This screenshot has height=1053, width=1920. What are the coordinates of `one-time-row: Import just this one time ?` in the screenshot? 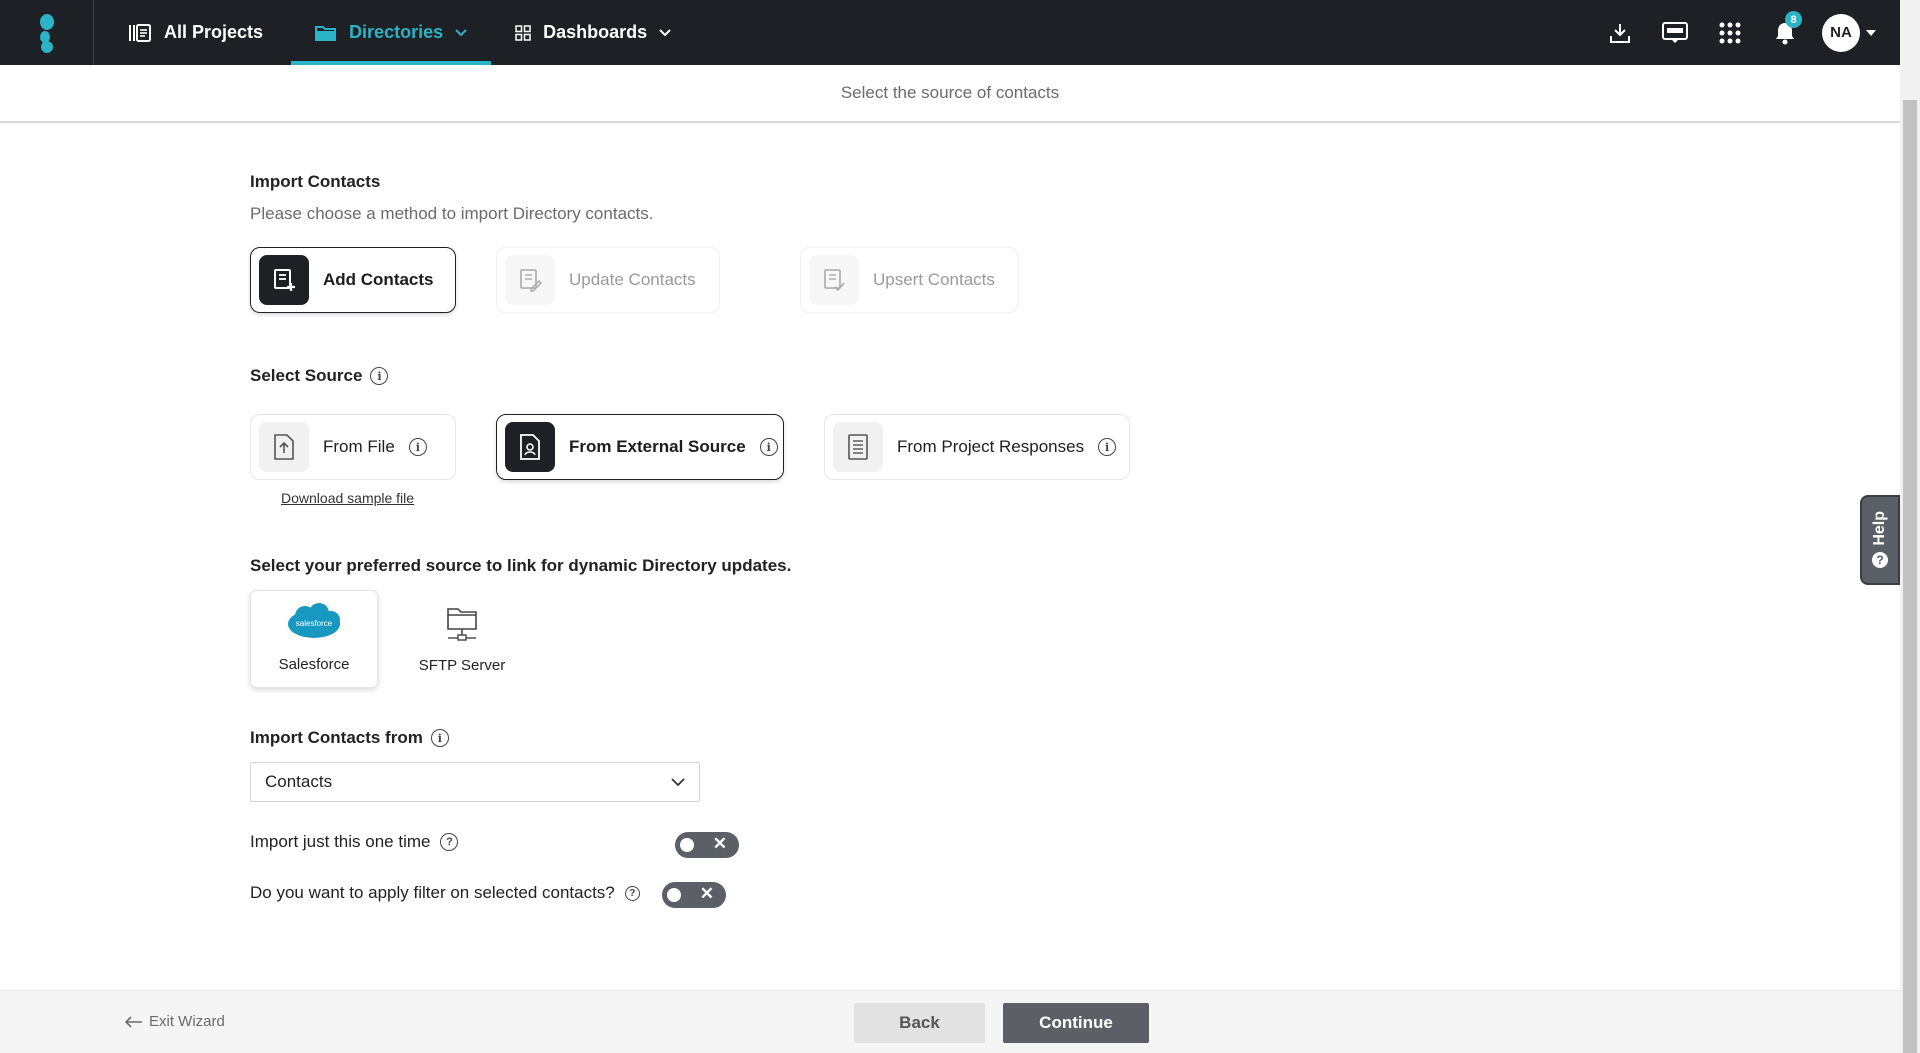 It's located at (354, 842).